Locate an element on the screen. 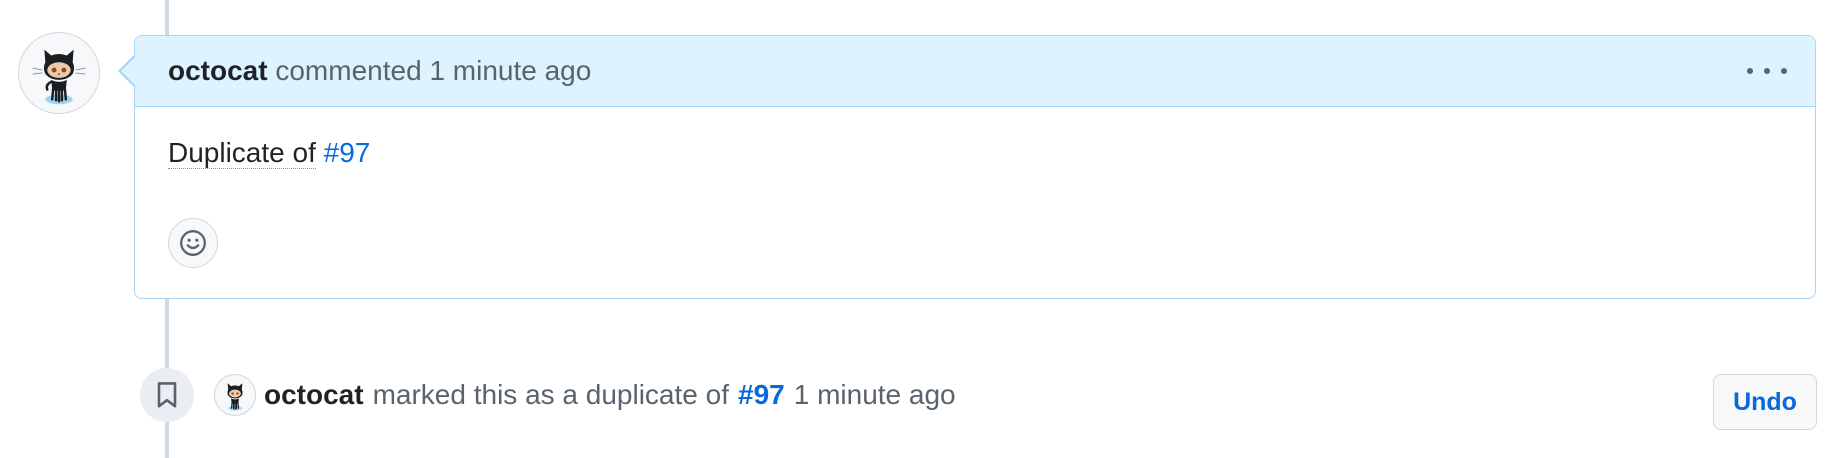 This screenshot has height=458, width=1840. bookmark-icon is located at coordinates (167, 395).